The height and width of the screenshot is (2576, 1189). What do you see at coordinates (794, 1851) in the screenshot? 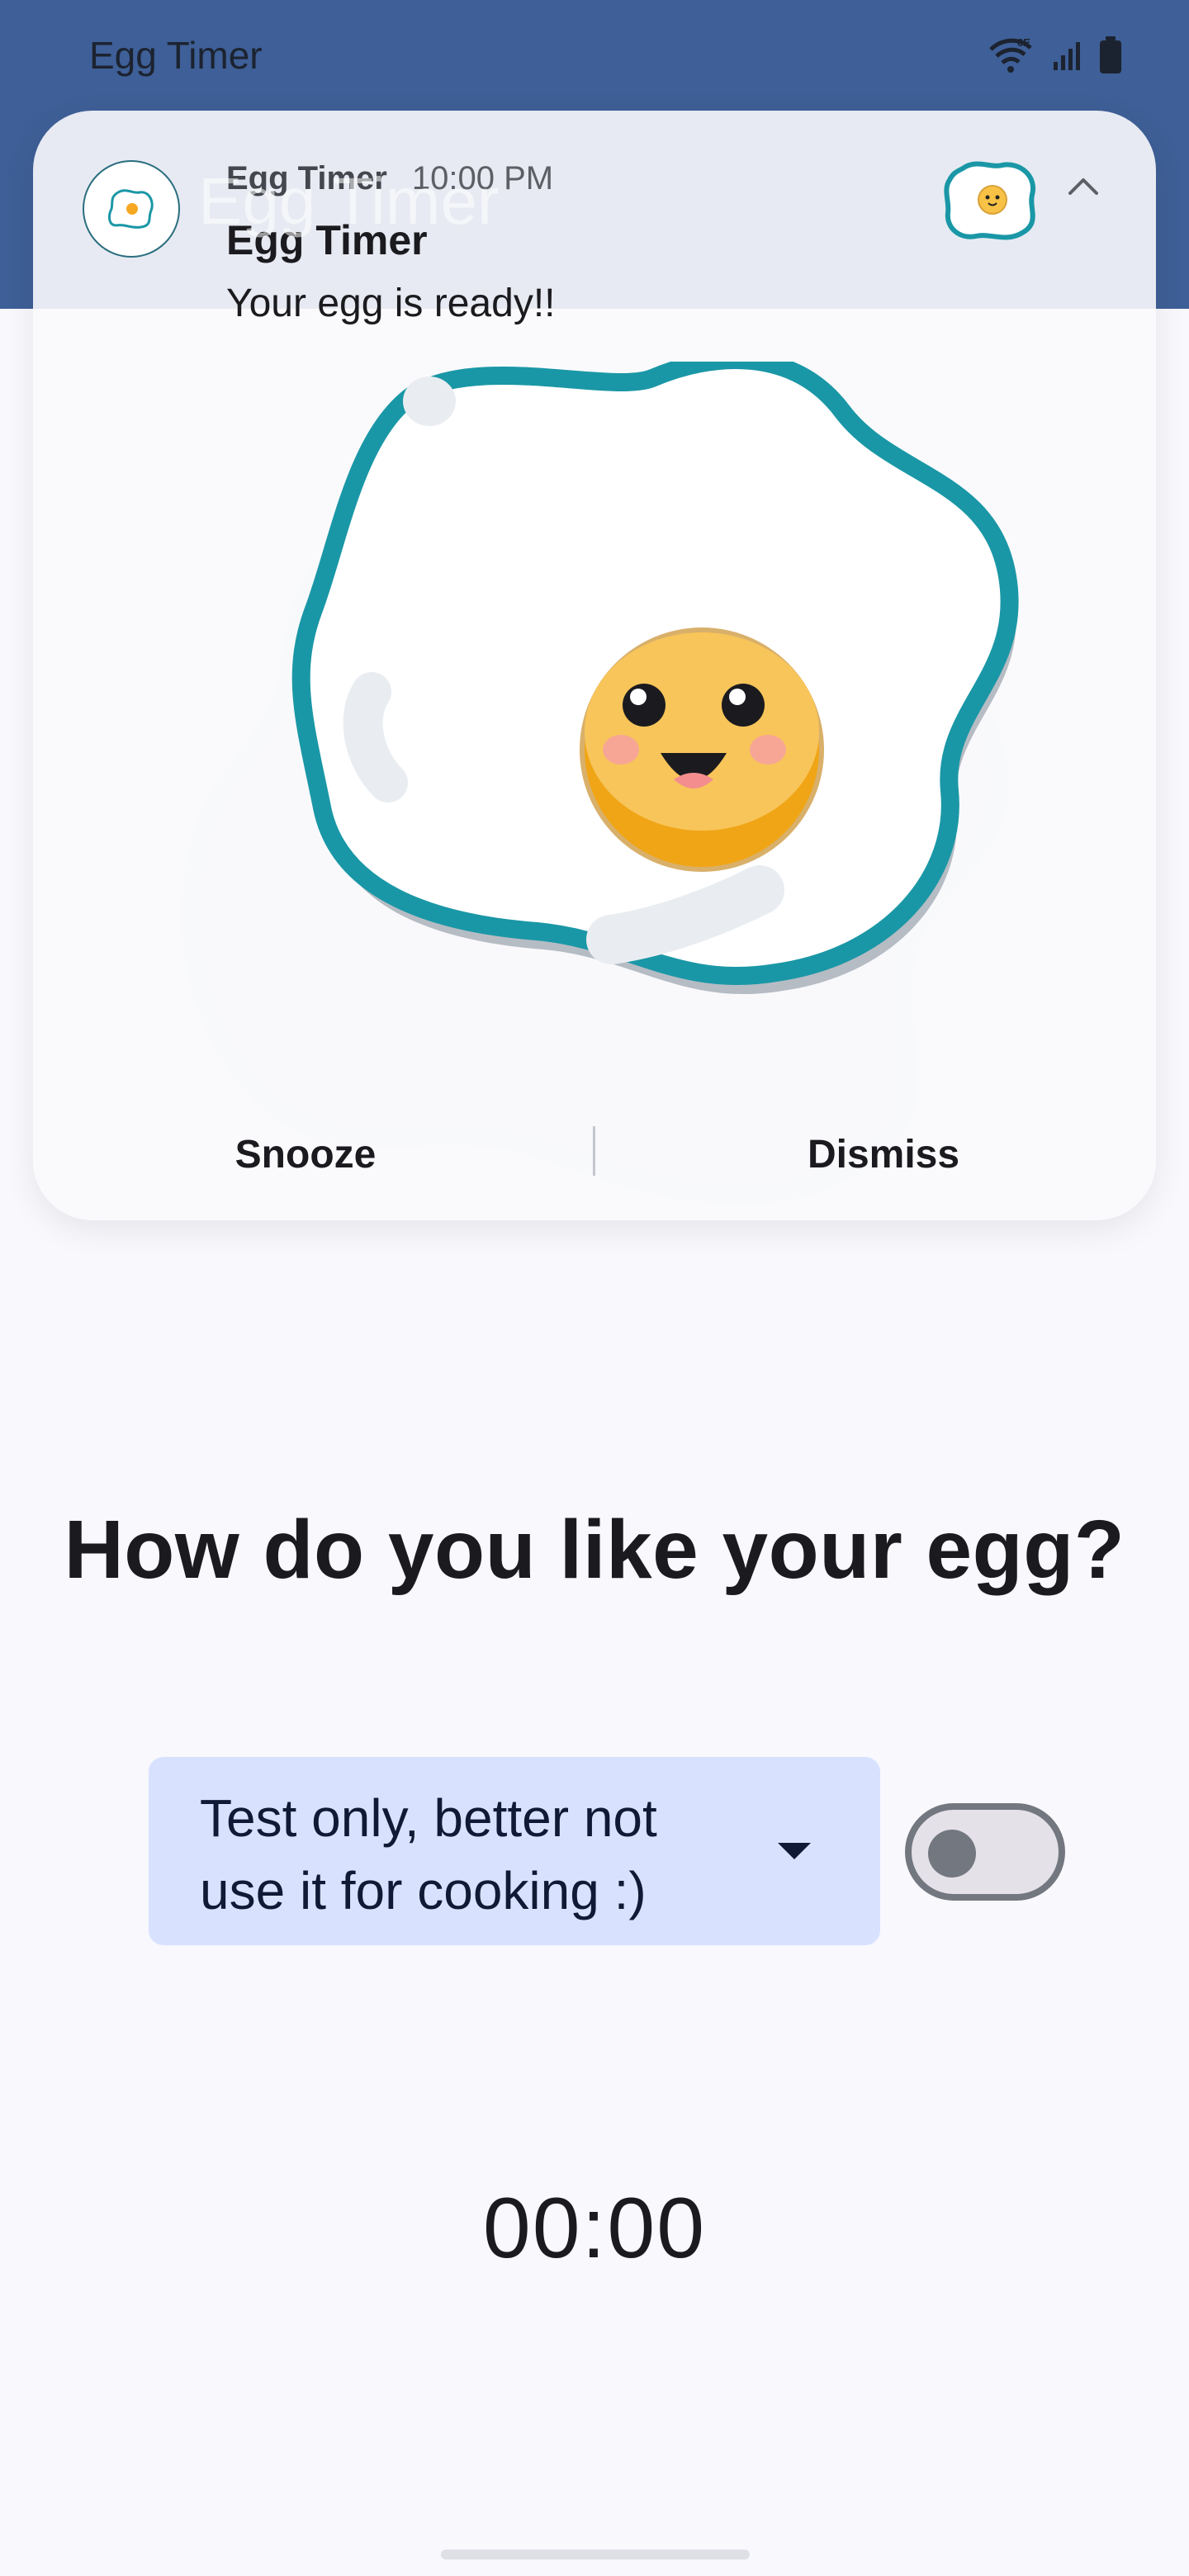
I see `dropdown-arrow-icon` at bounding box center [794, 1851].